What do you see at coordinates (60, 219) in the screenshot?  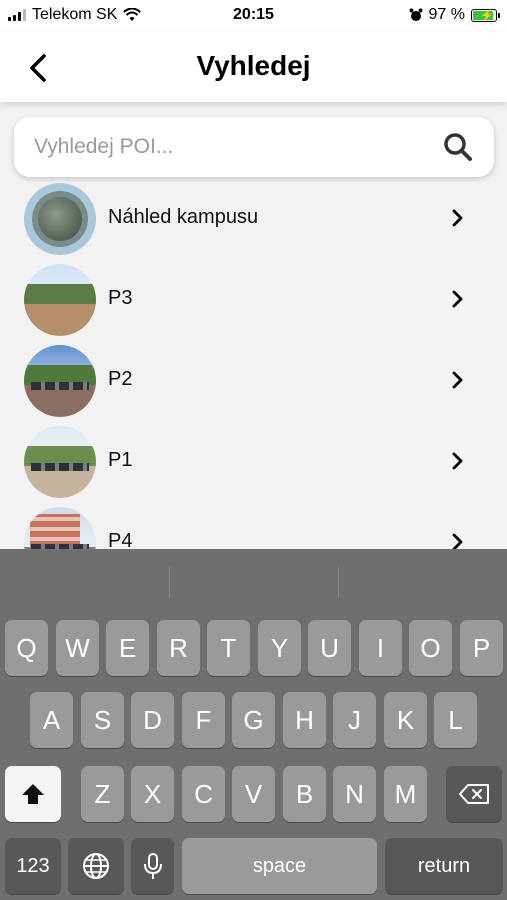 I see `campus-panorama-thumbnail` at bounding box center [60, 219].